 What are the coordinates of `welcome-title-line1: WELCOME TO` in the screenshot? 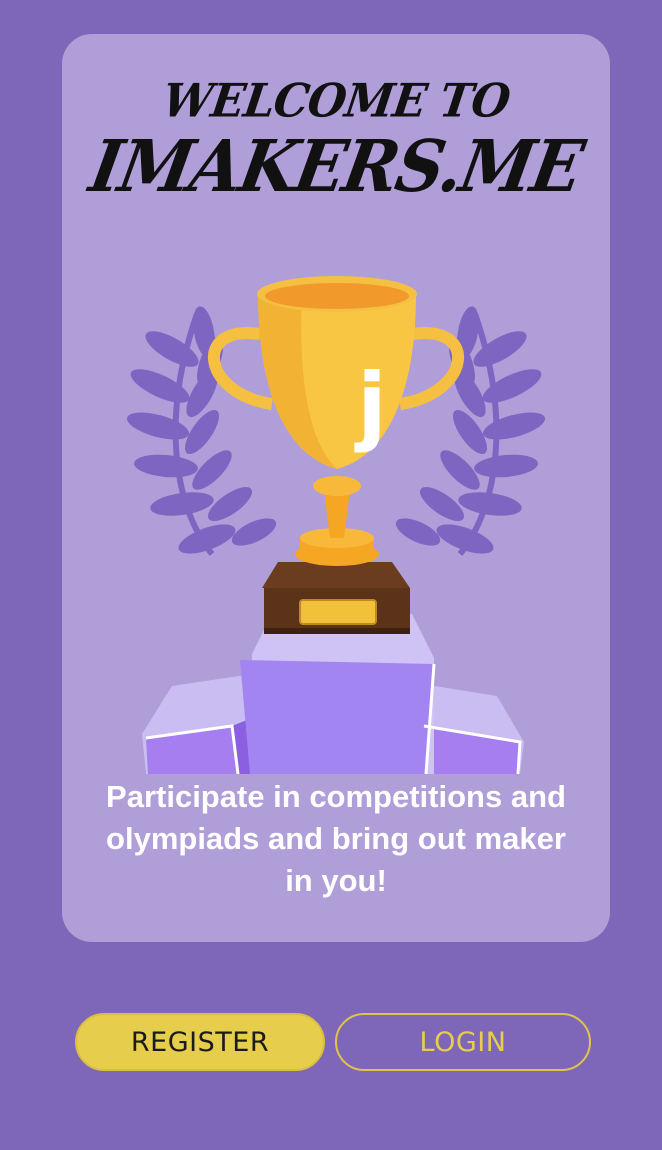 It's located at (336, 101).